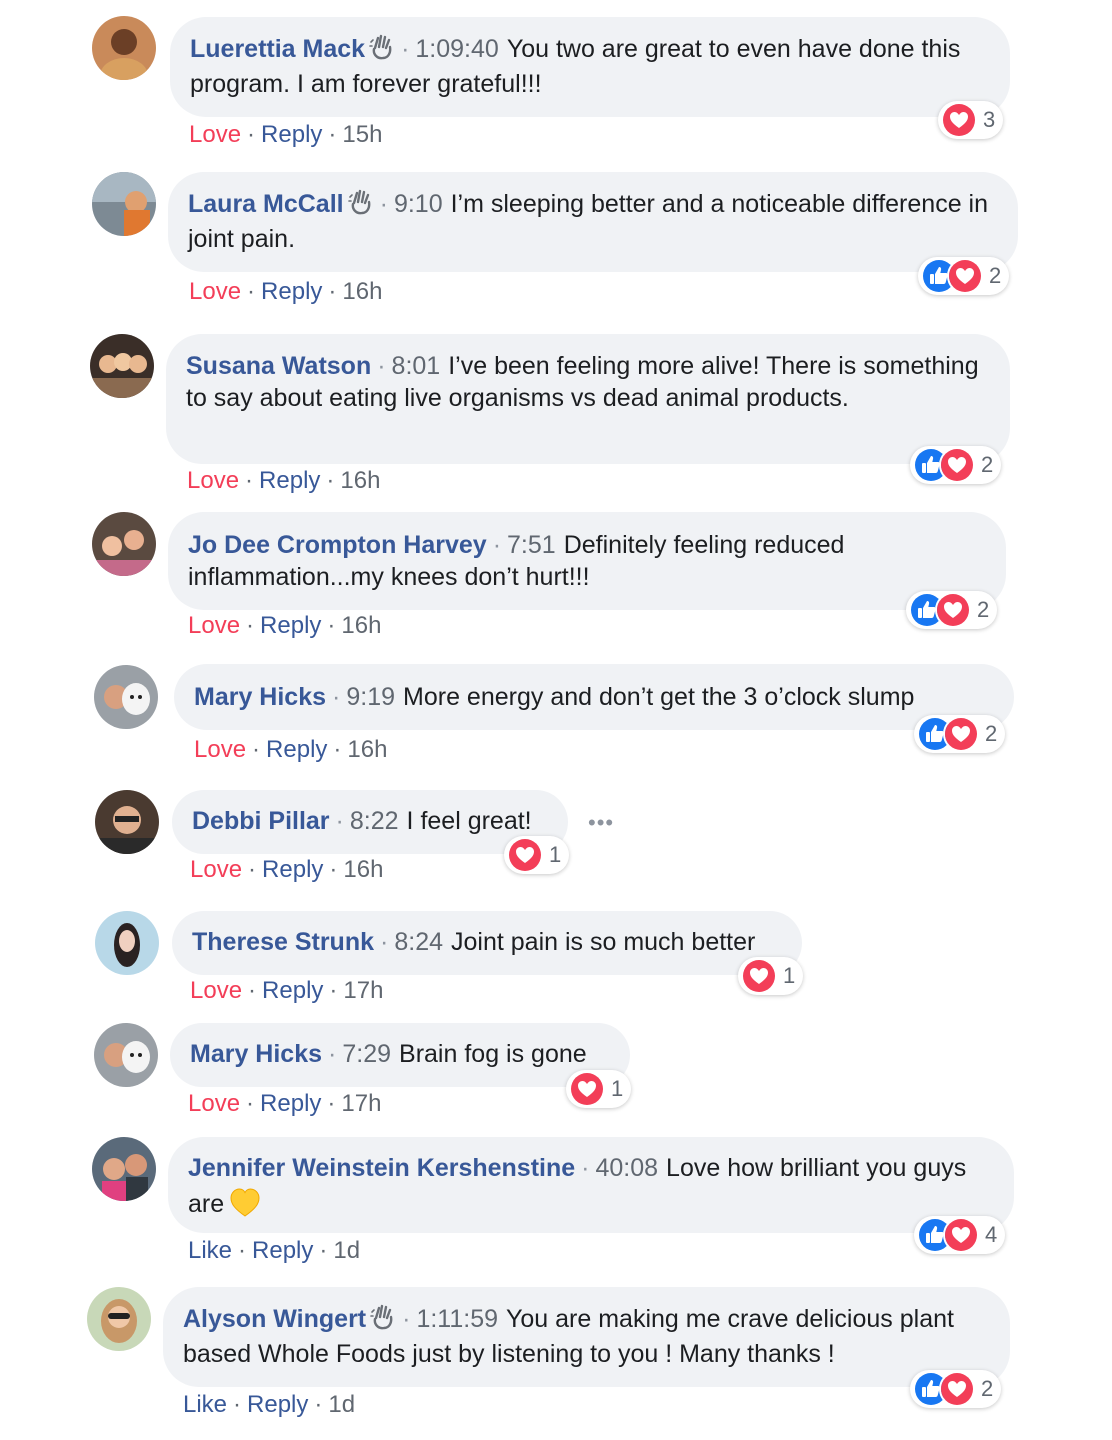 Image resolution: width=1112 pixels, height=1440 pixels. I want to click on timestamp-link: 7:51, so click(531, 545).